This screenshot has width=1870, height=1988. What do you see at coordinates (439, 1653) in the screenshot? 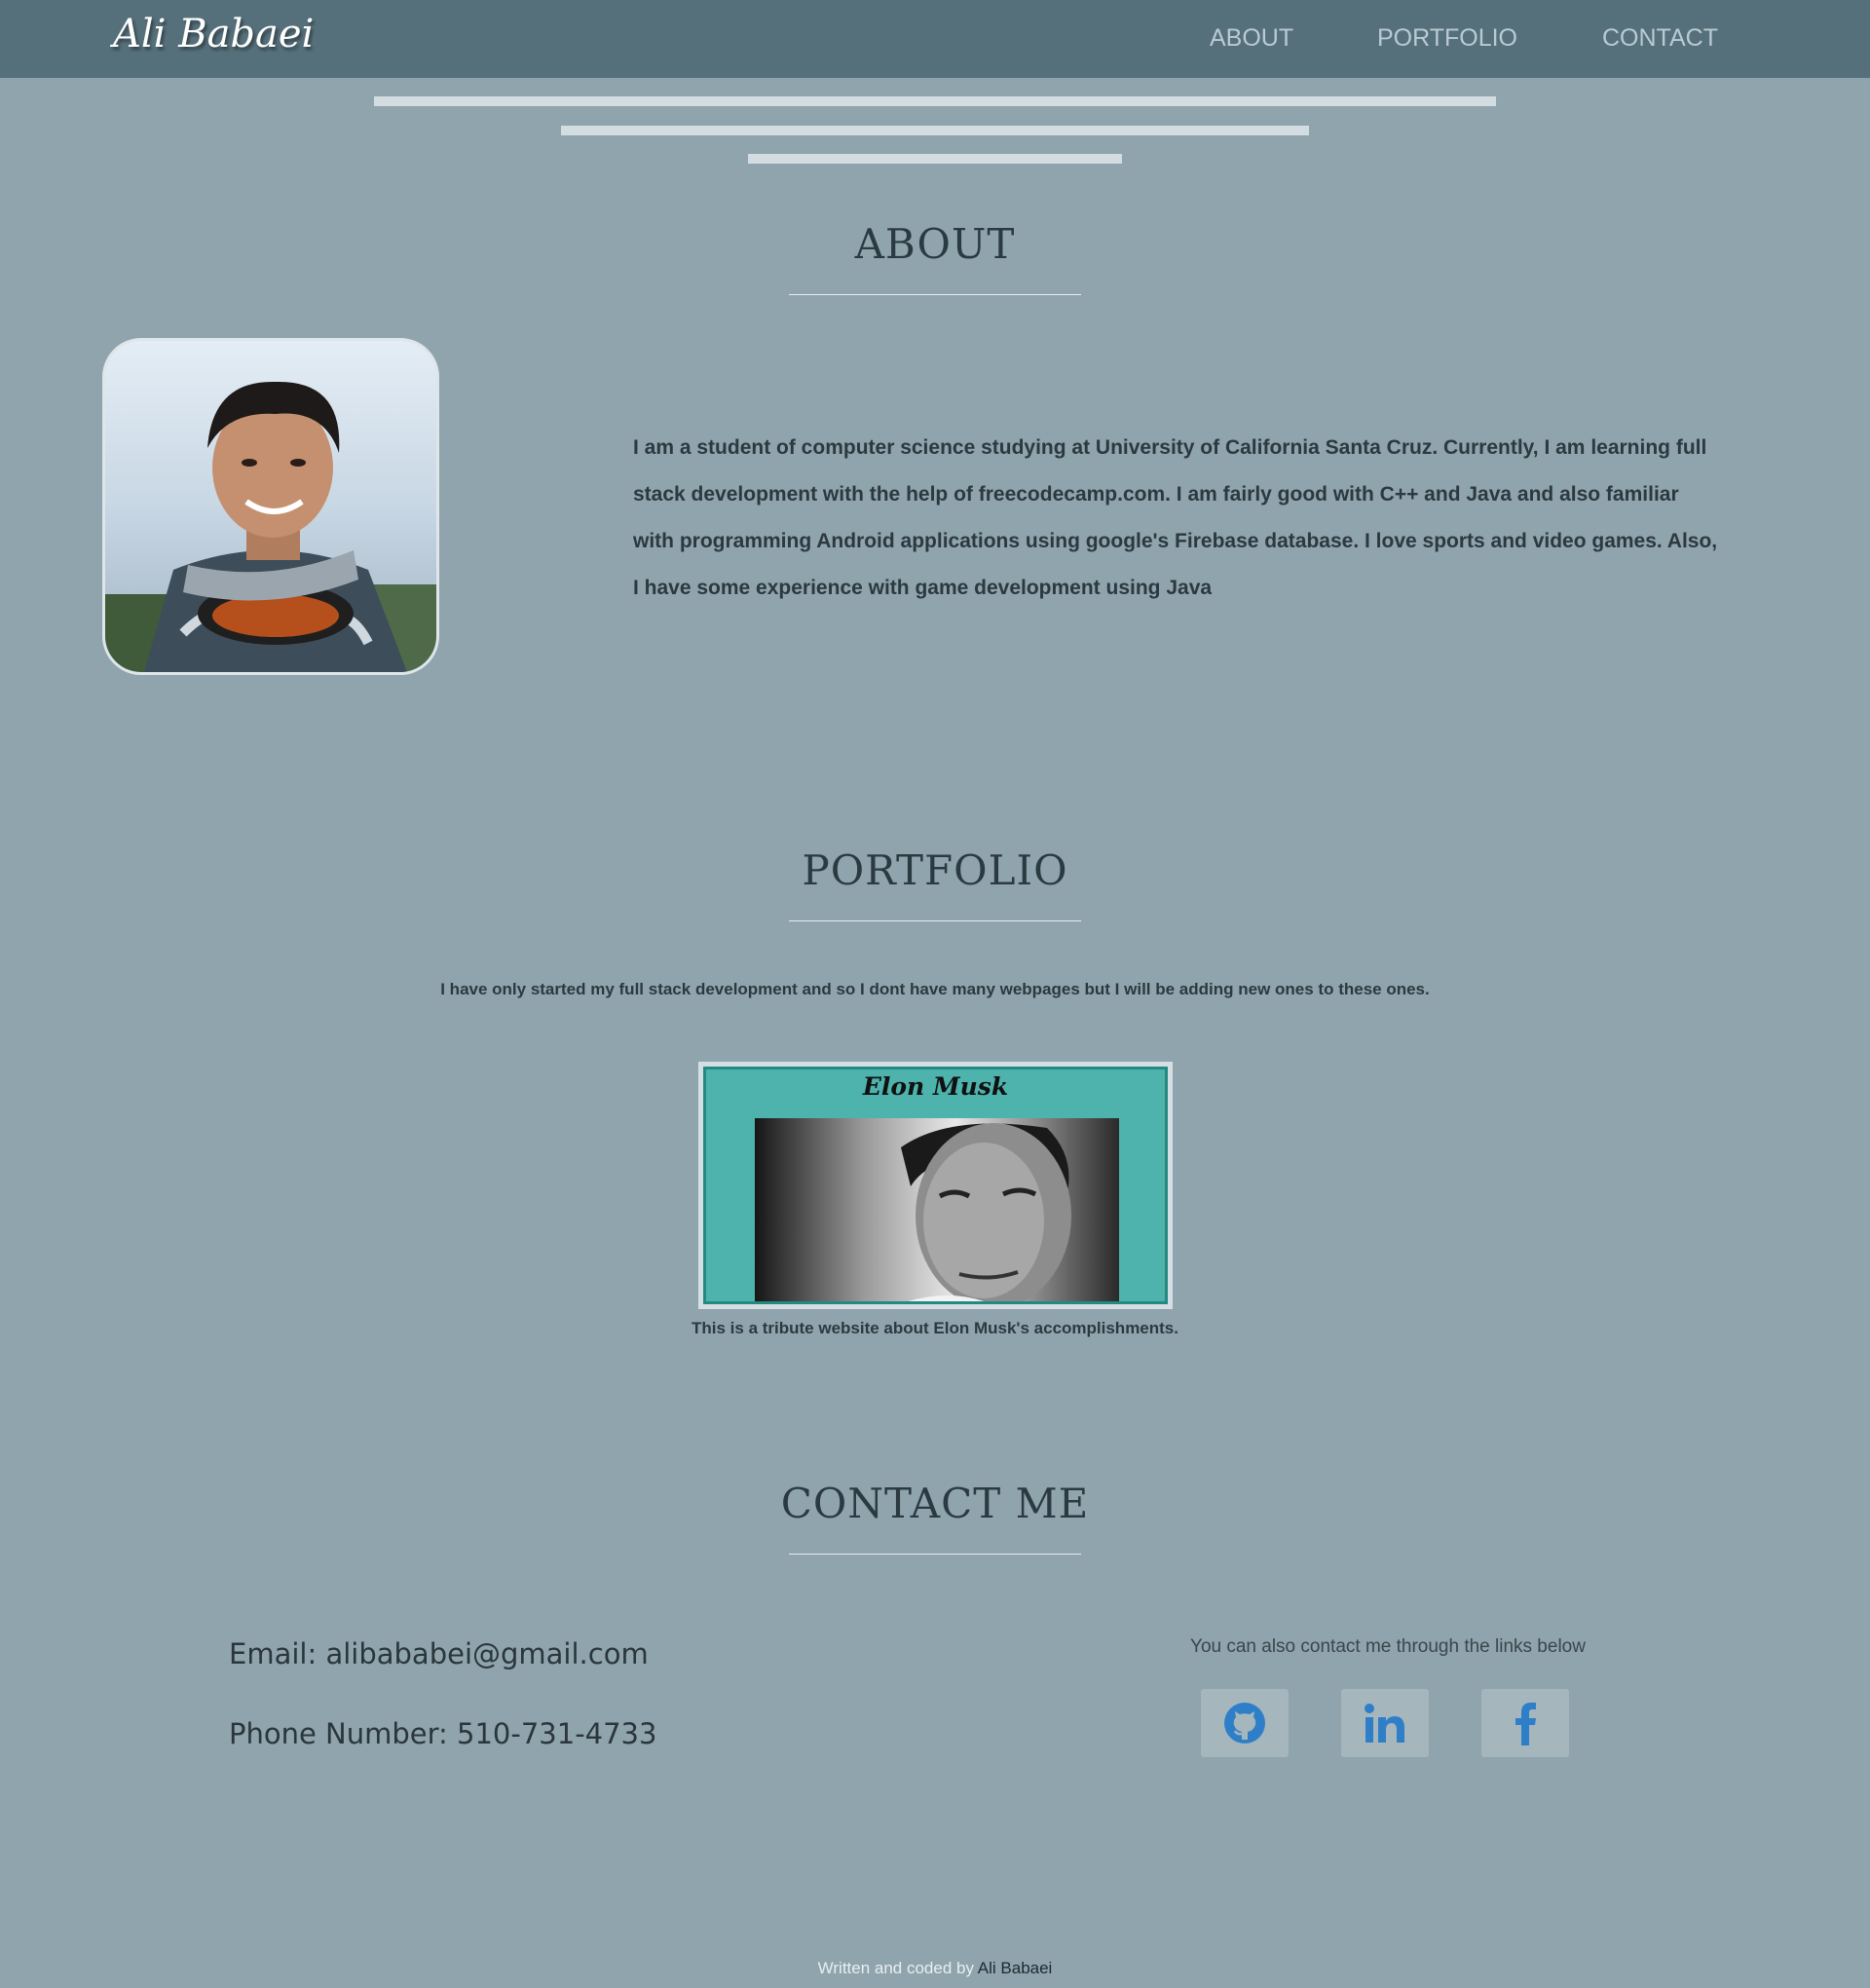
I see `contact-email: Email: alibababei@gmail.com` at bounding box center [439, 1653].